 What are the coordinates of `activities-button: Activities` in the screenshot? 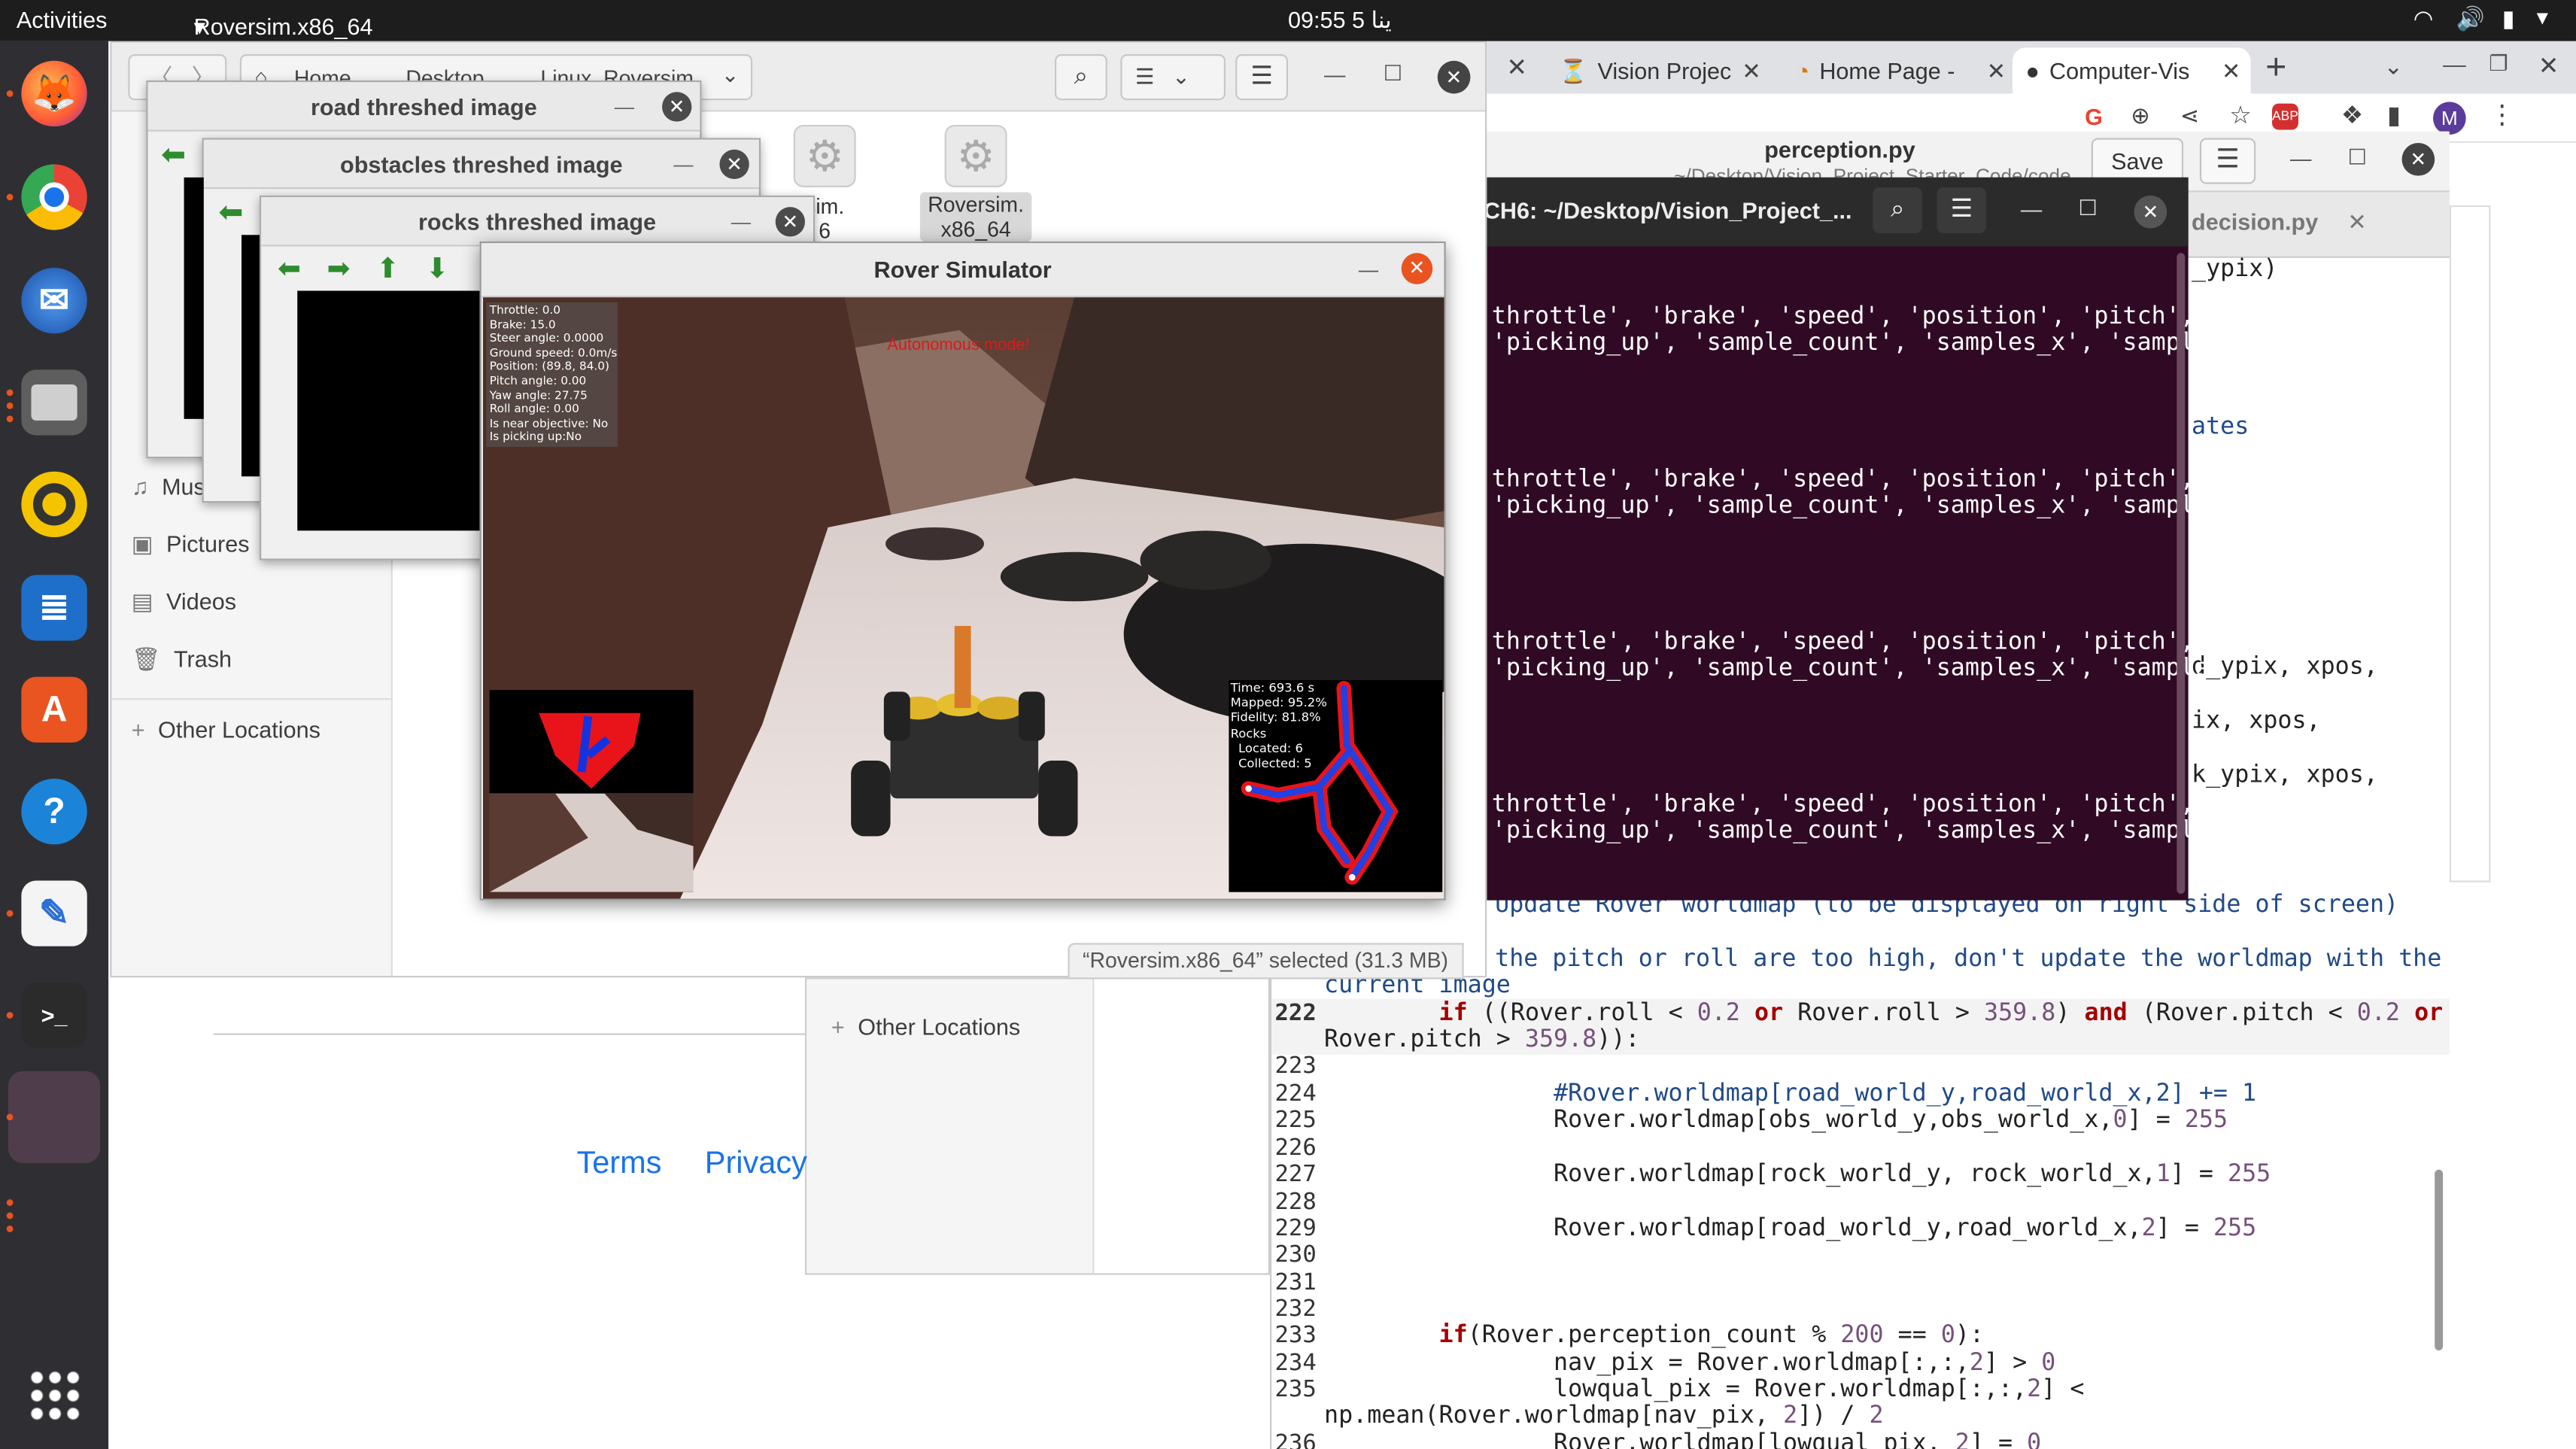 It's located at (63, 20).